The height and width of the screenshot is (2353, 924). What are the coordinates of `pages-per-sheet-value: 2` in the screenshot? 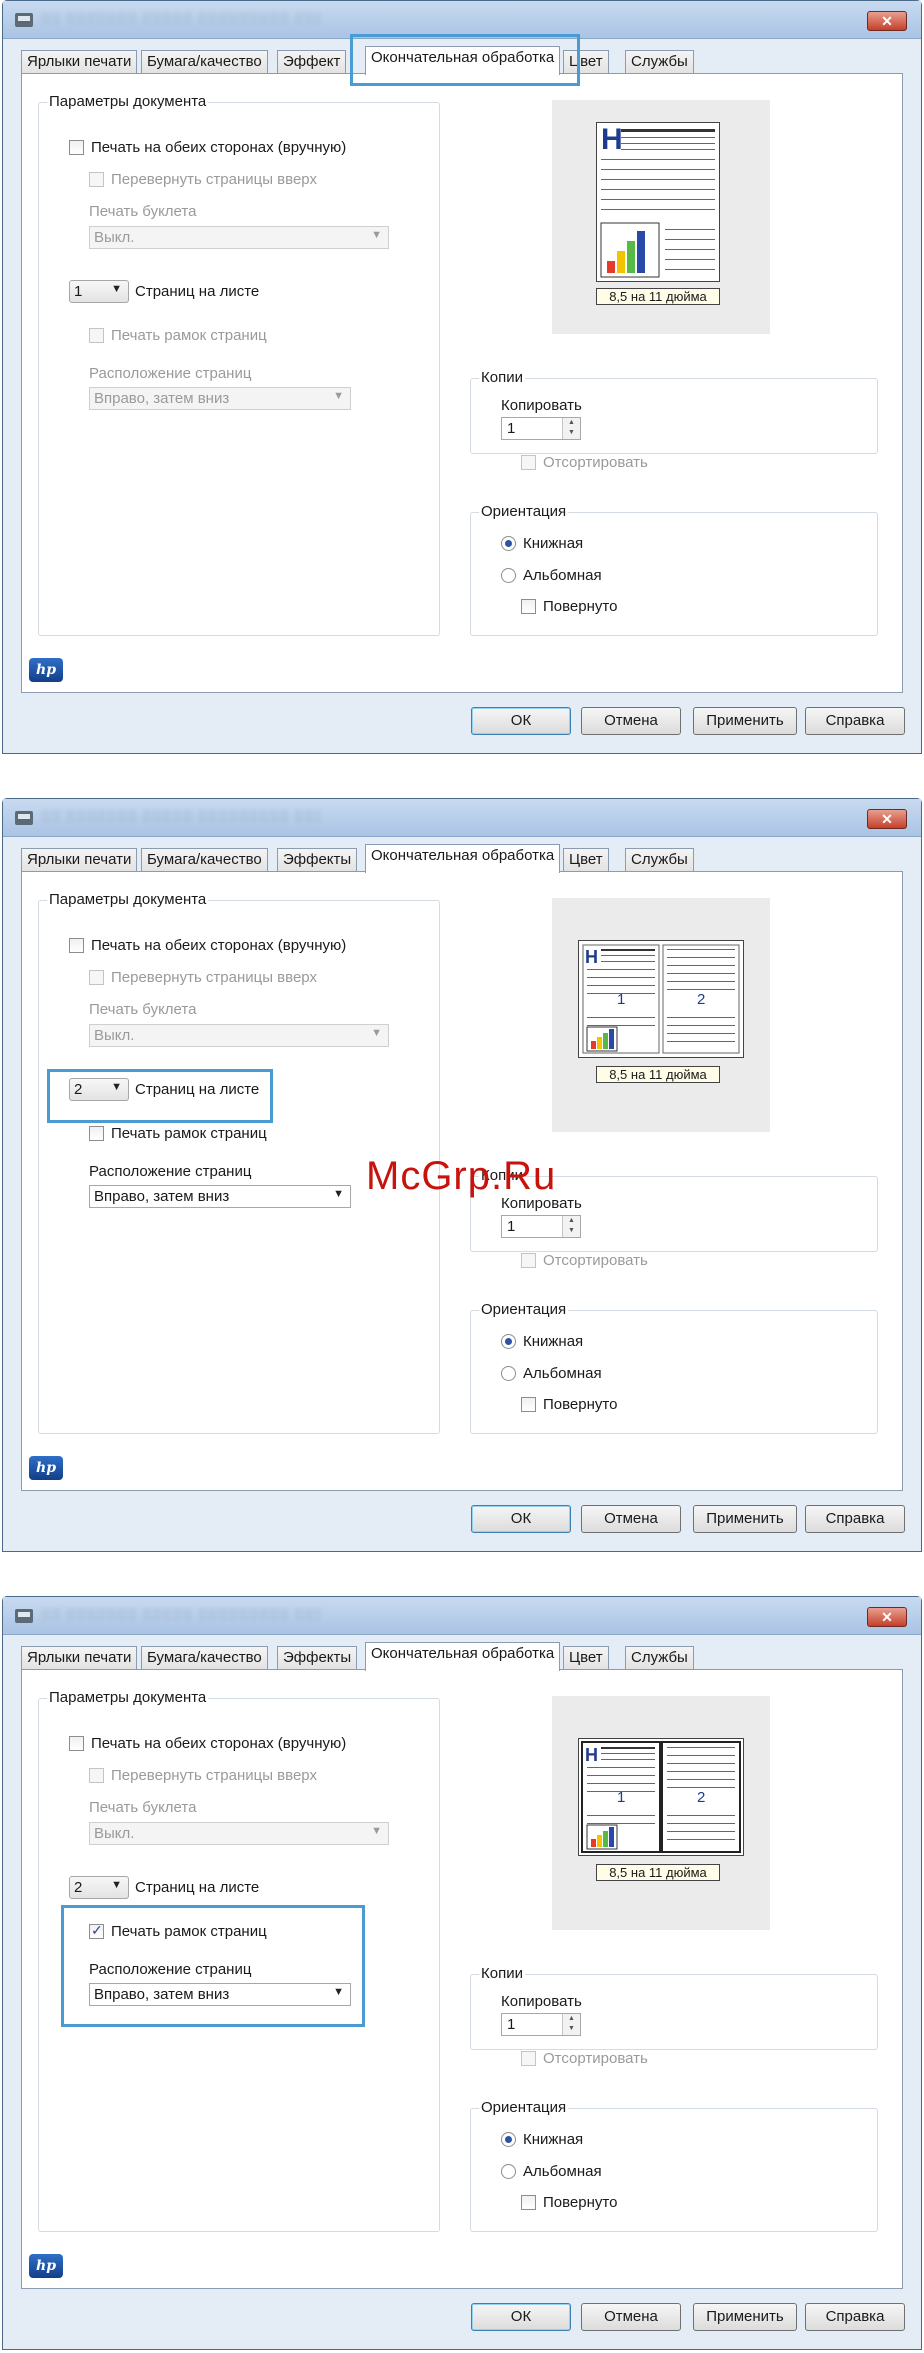 It's located at (78, 1887).